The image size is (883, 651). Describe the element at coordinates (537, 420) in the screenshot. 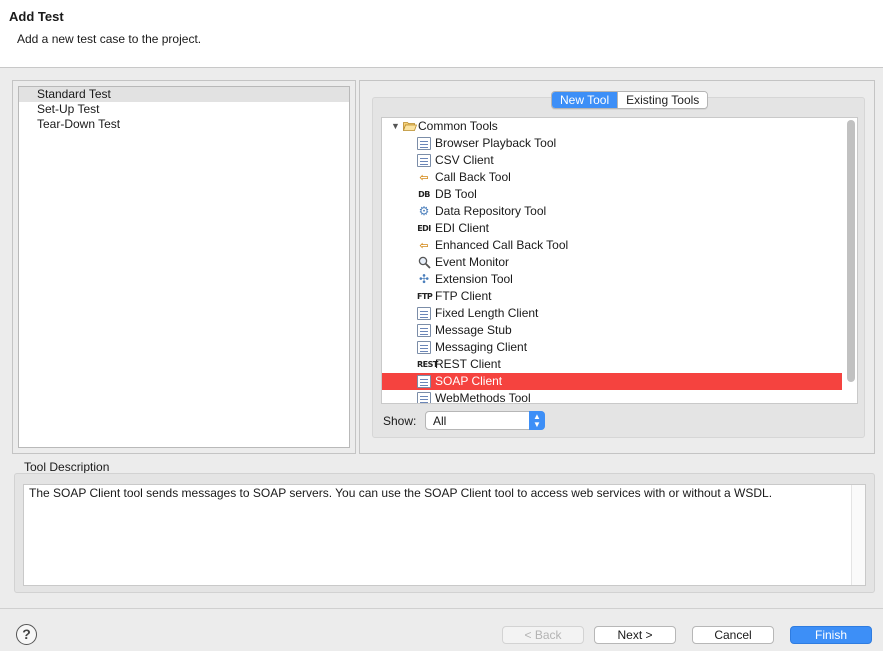

I see `updown-chevron-icon: ▲ ▼` at that location.